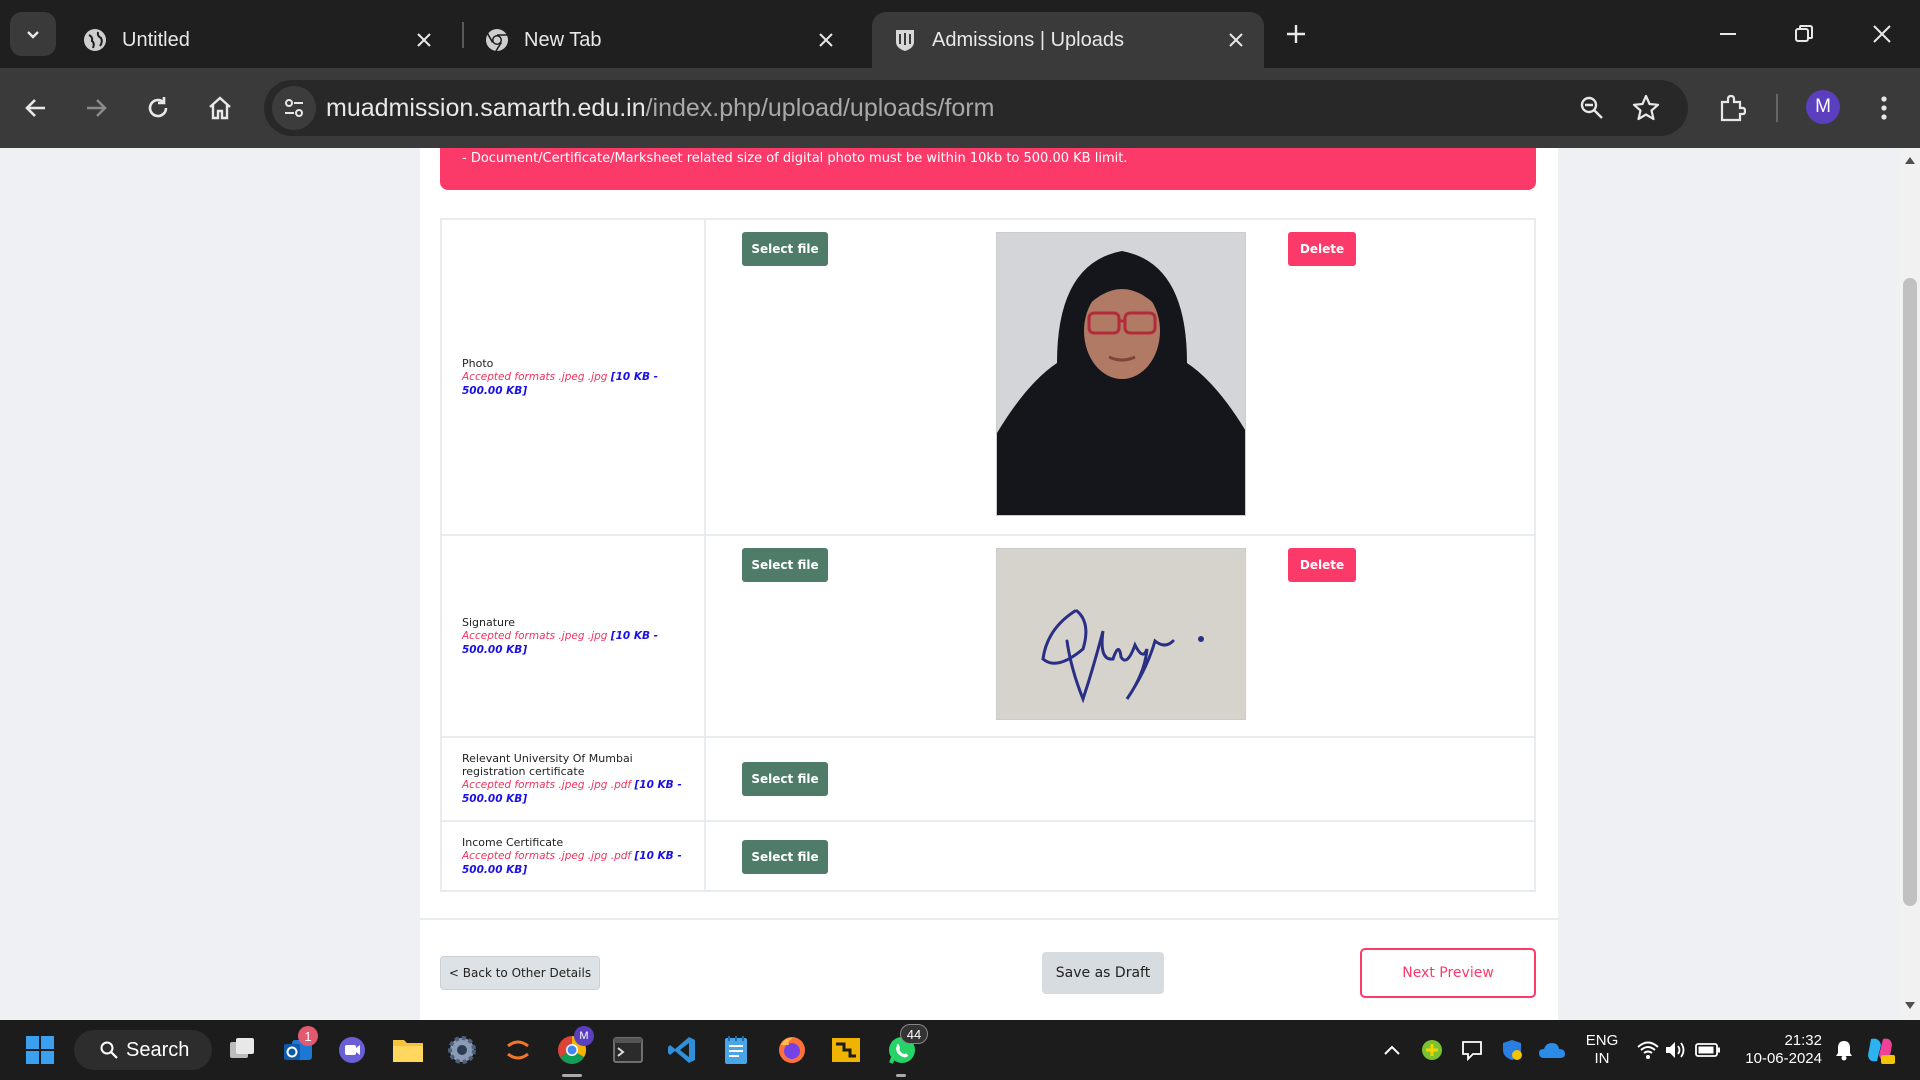 The height and width of the screenshot is (1080, 1920). Describe the element at coordinates (628, 1050) in the screenshot. I see `terminal-icon` at that location.